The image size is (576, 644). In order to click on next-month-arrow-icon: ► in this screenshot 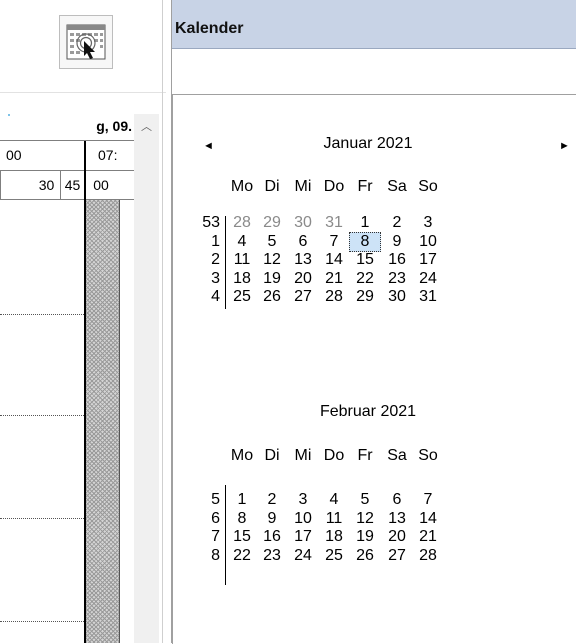, I will do `click(564, 146)`.